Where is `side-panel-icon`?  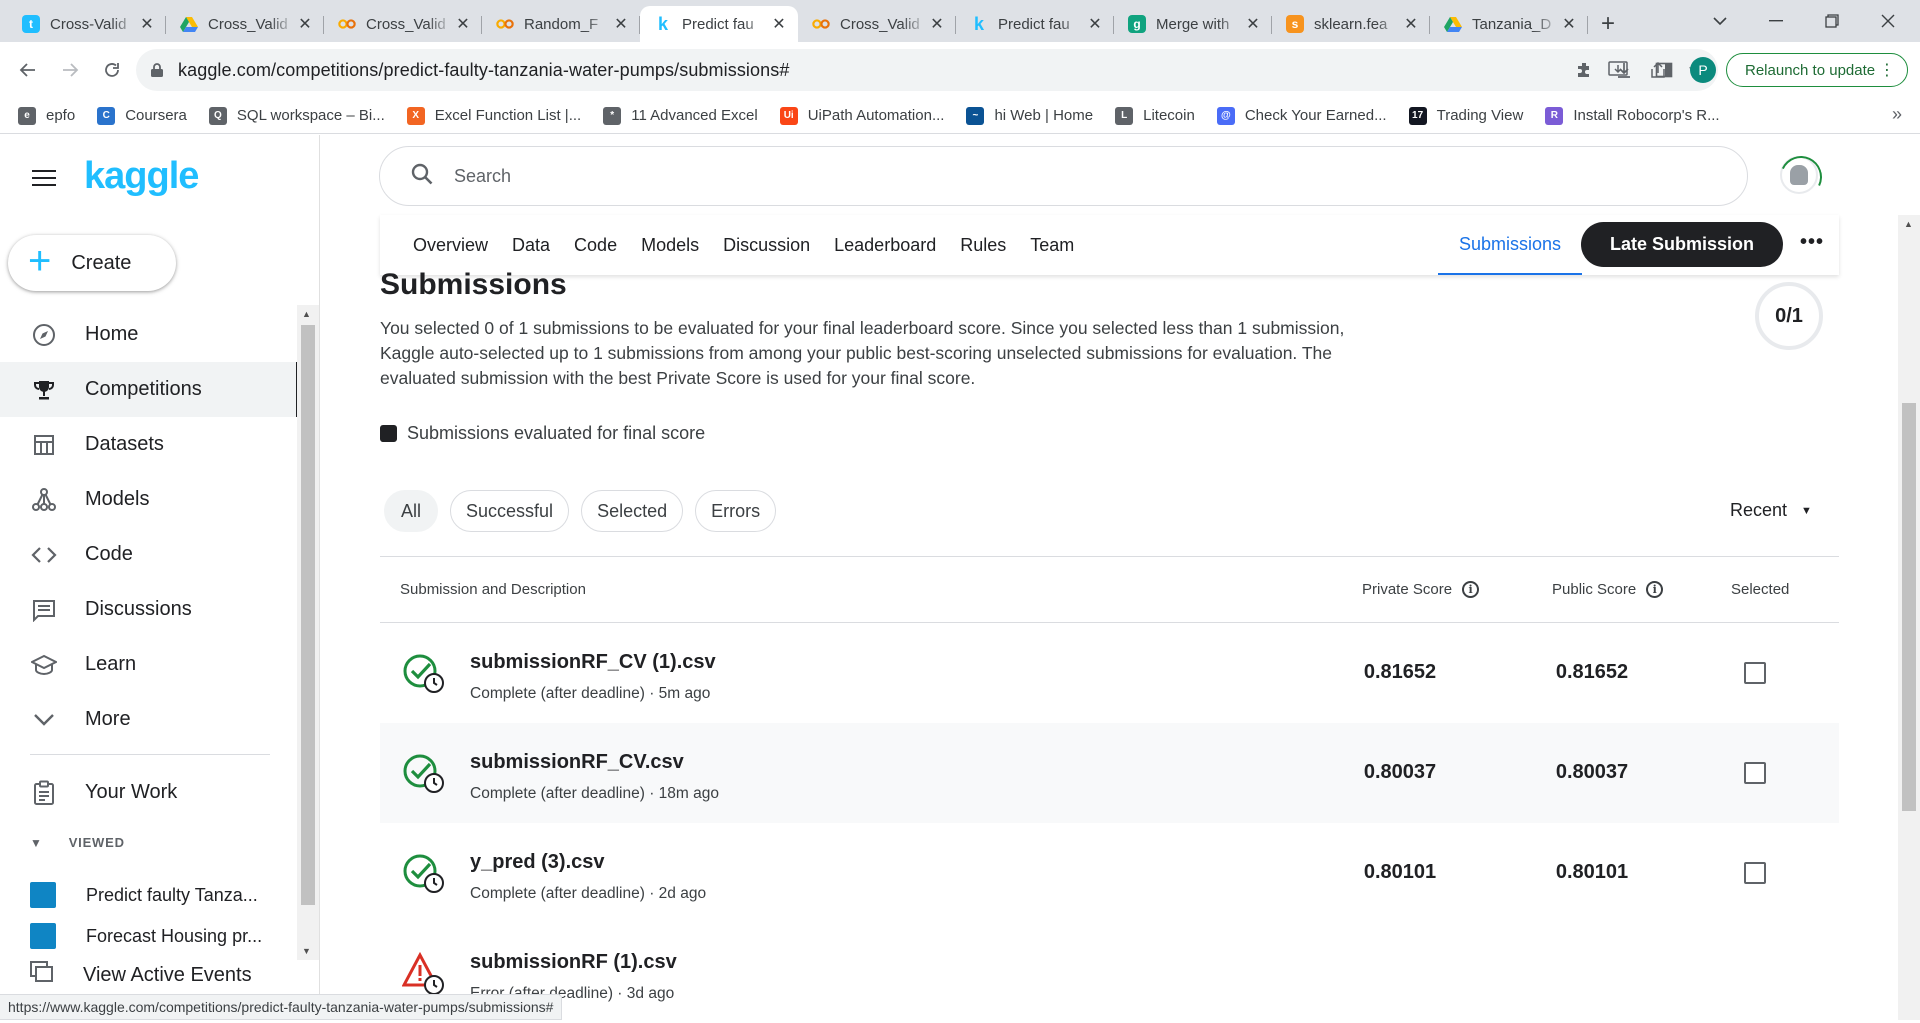 side-panel-icon is located at coordinates (1664, 70).